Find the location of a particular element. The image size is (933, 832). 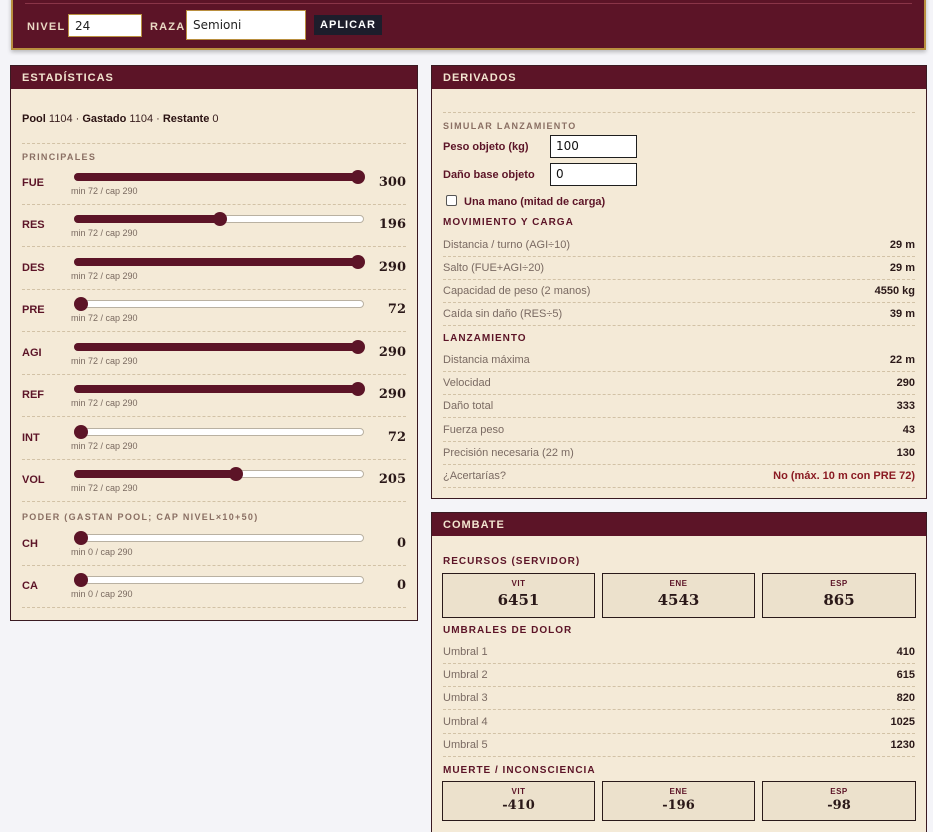

stat-value-vol: 205 is located at coordinates (392, 479).